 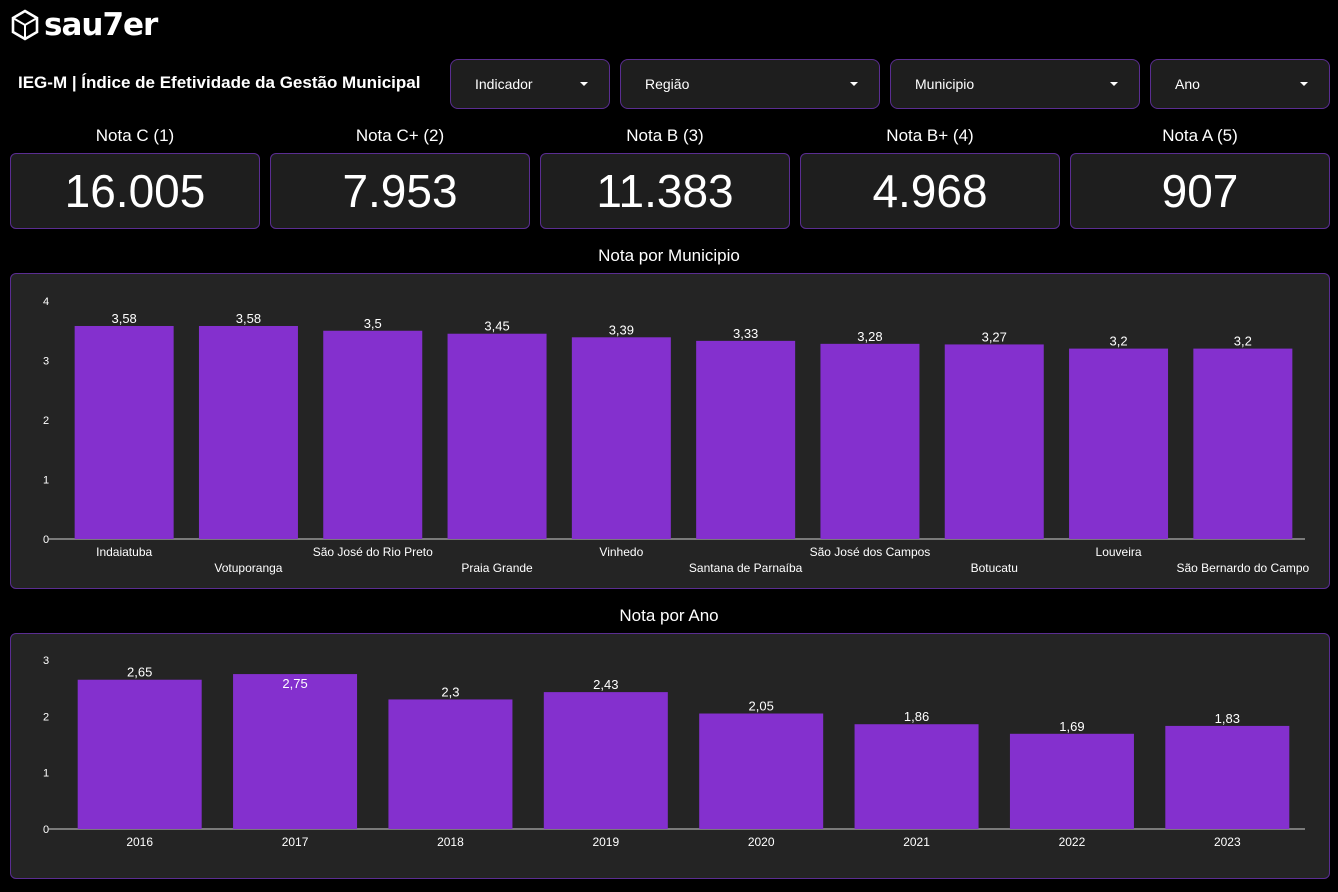 I want to click on data-label: 2,43, so click(x=605, y=684).